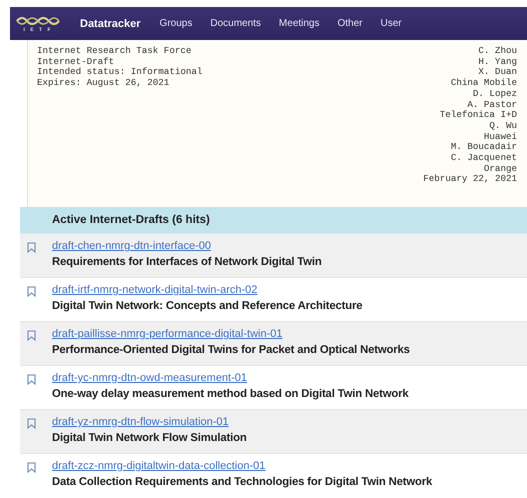 This screenshot has width=527, height=498. Describe the element at coordinates (299, 23) in the screenshot. I see `nav-menu-item: Meetings` at that location.